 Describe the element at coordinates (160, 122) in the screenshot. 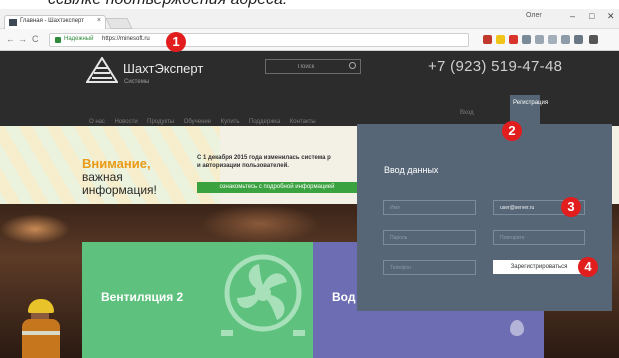

I see `menu-item-products: Продукты` at that location.